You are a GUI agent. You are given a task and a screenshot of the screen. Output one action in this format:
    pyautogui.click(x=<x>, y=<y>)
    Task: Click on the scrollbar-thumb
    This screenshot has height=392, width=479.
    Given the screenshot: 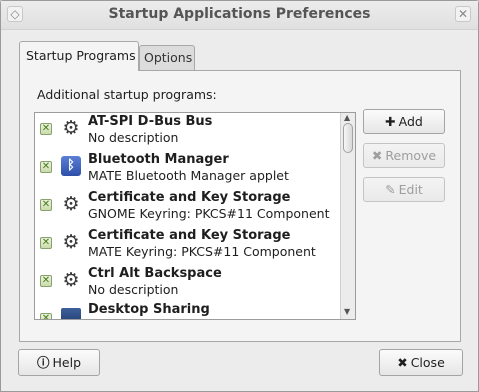 What is the action you would take?
    pyautogui.click(x=348, y=138)
    